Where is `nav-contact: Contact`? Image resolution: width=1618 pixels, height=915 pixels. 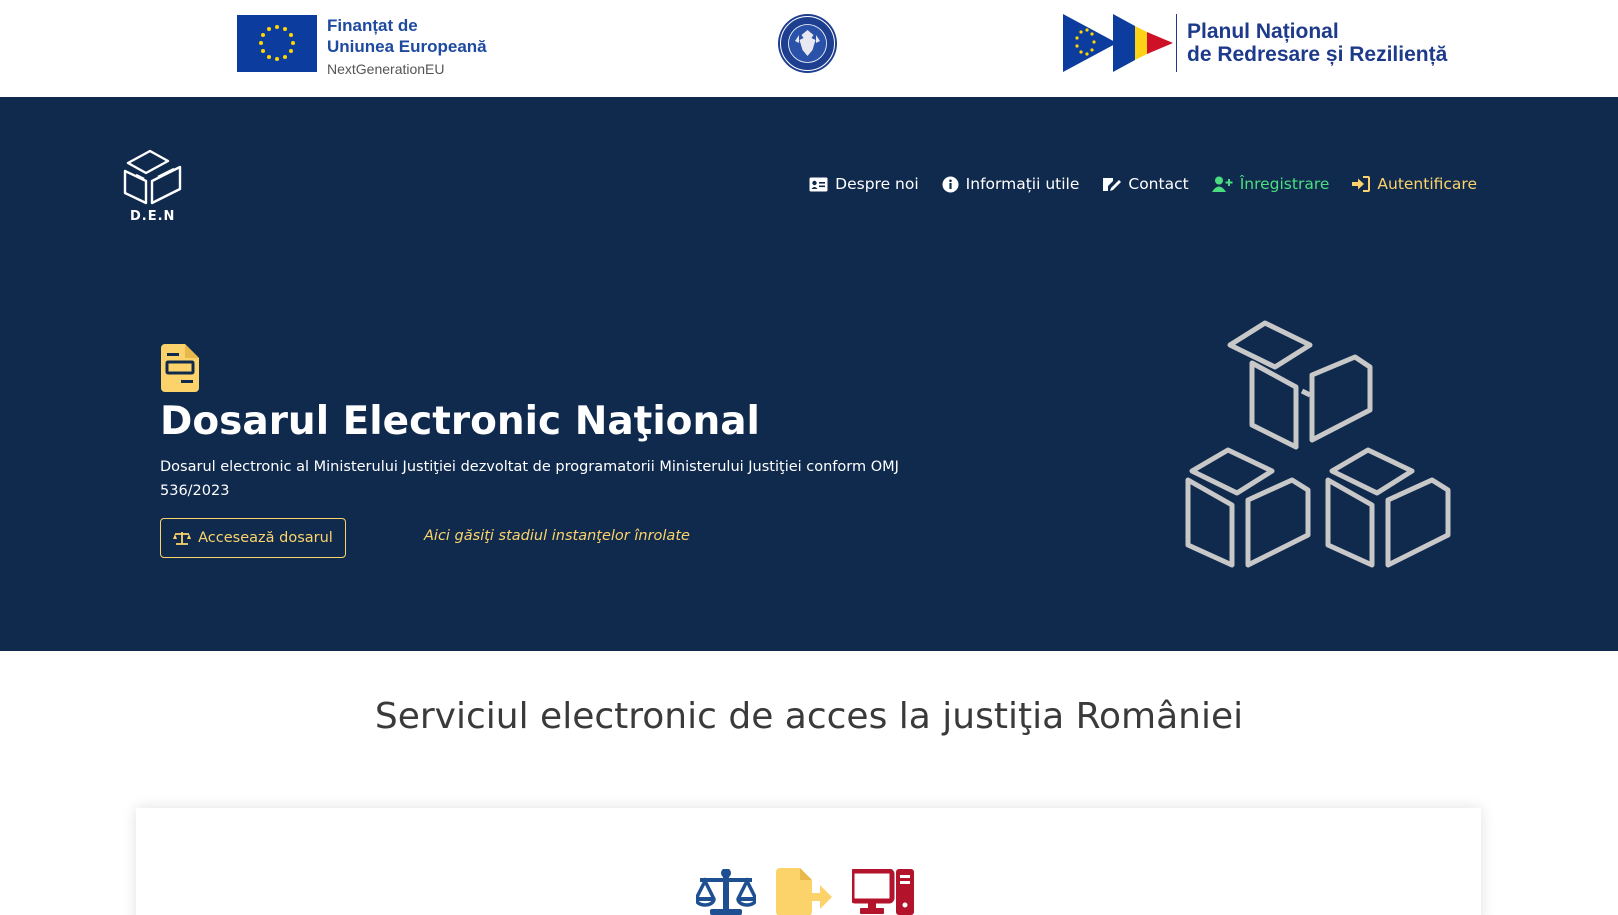 nav-contact: Contact is located at coordinates (1145, 184).